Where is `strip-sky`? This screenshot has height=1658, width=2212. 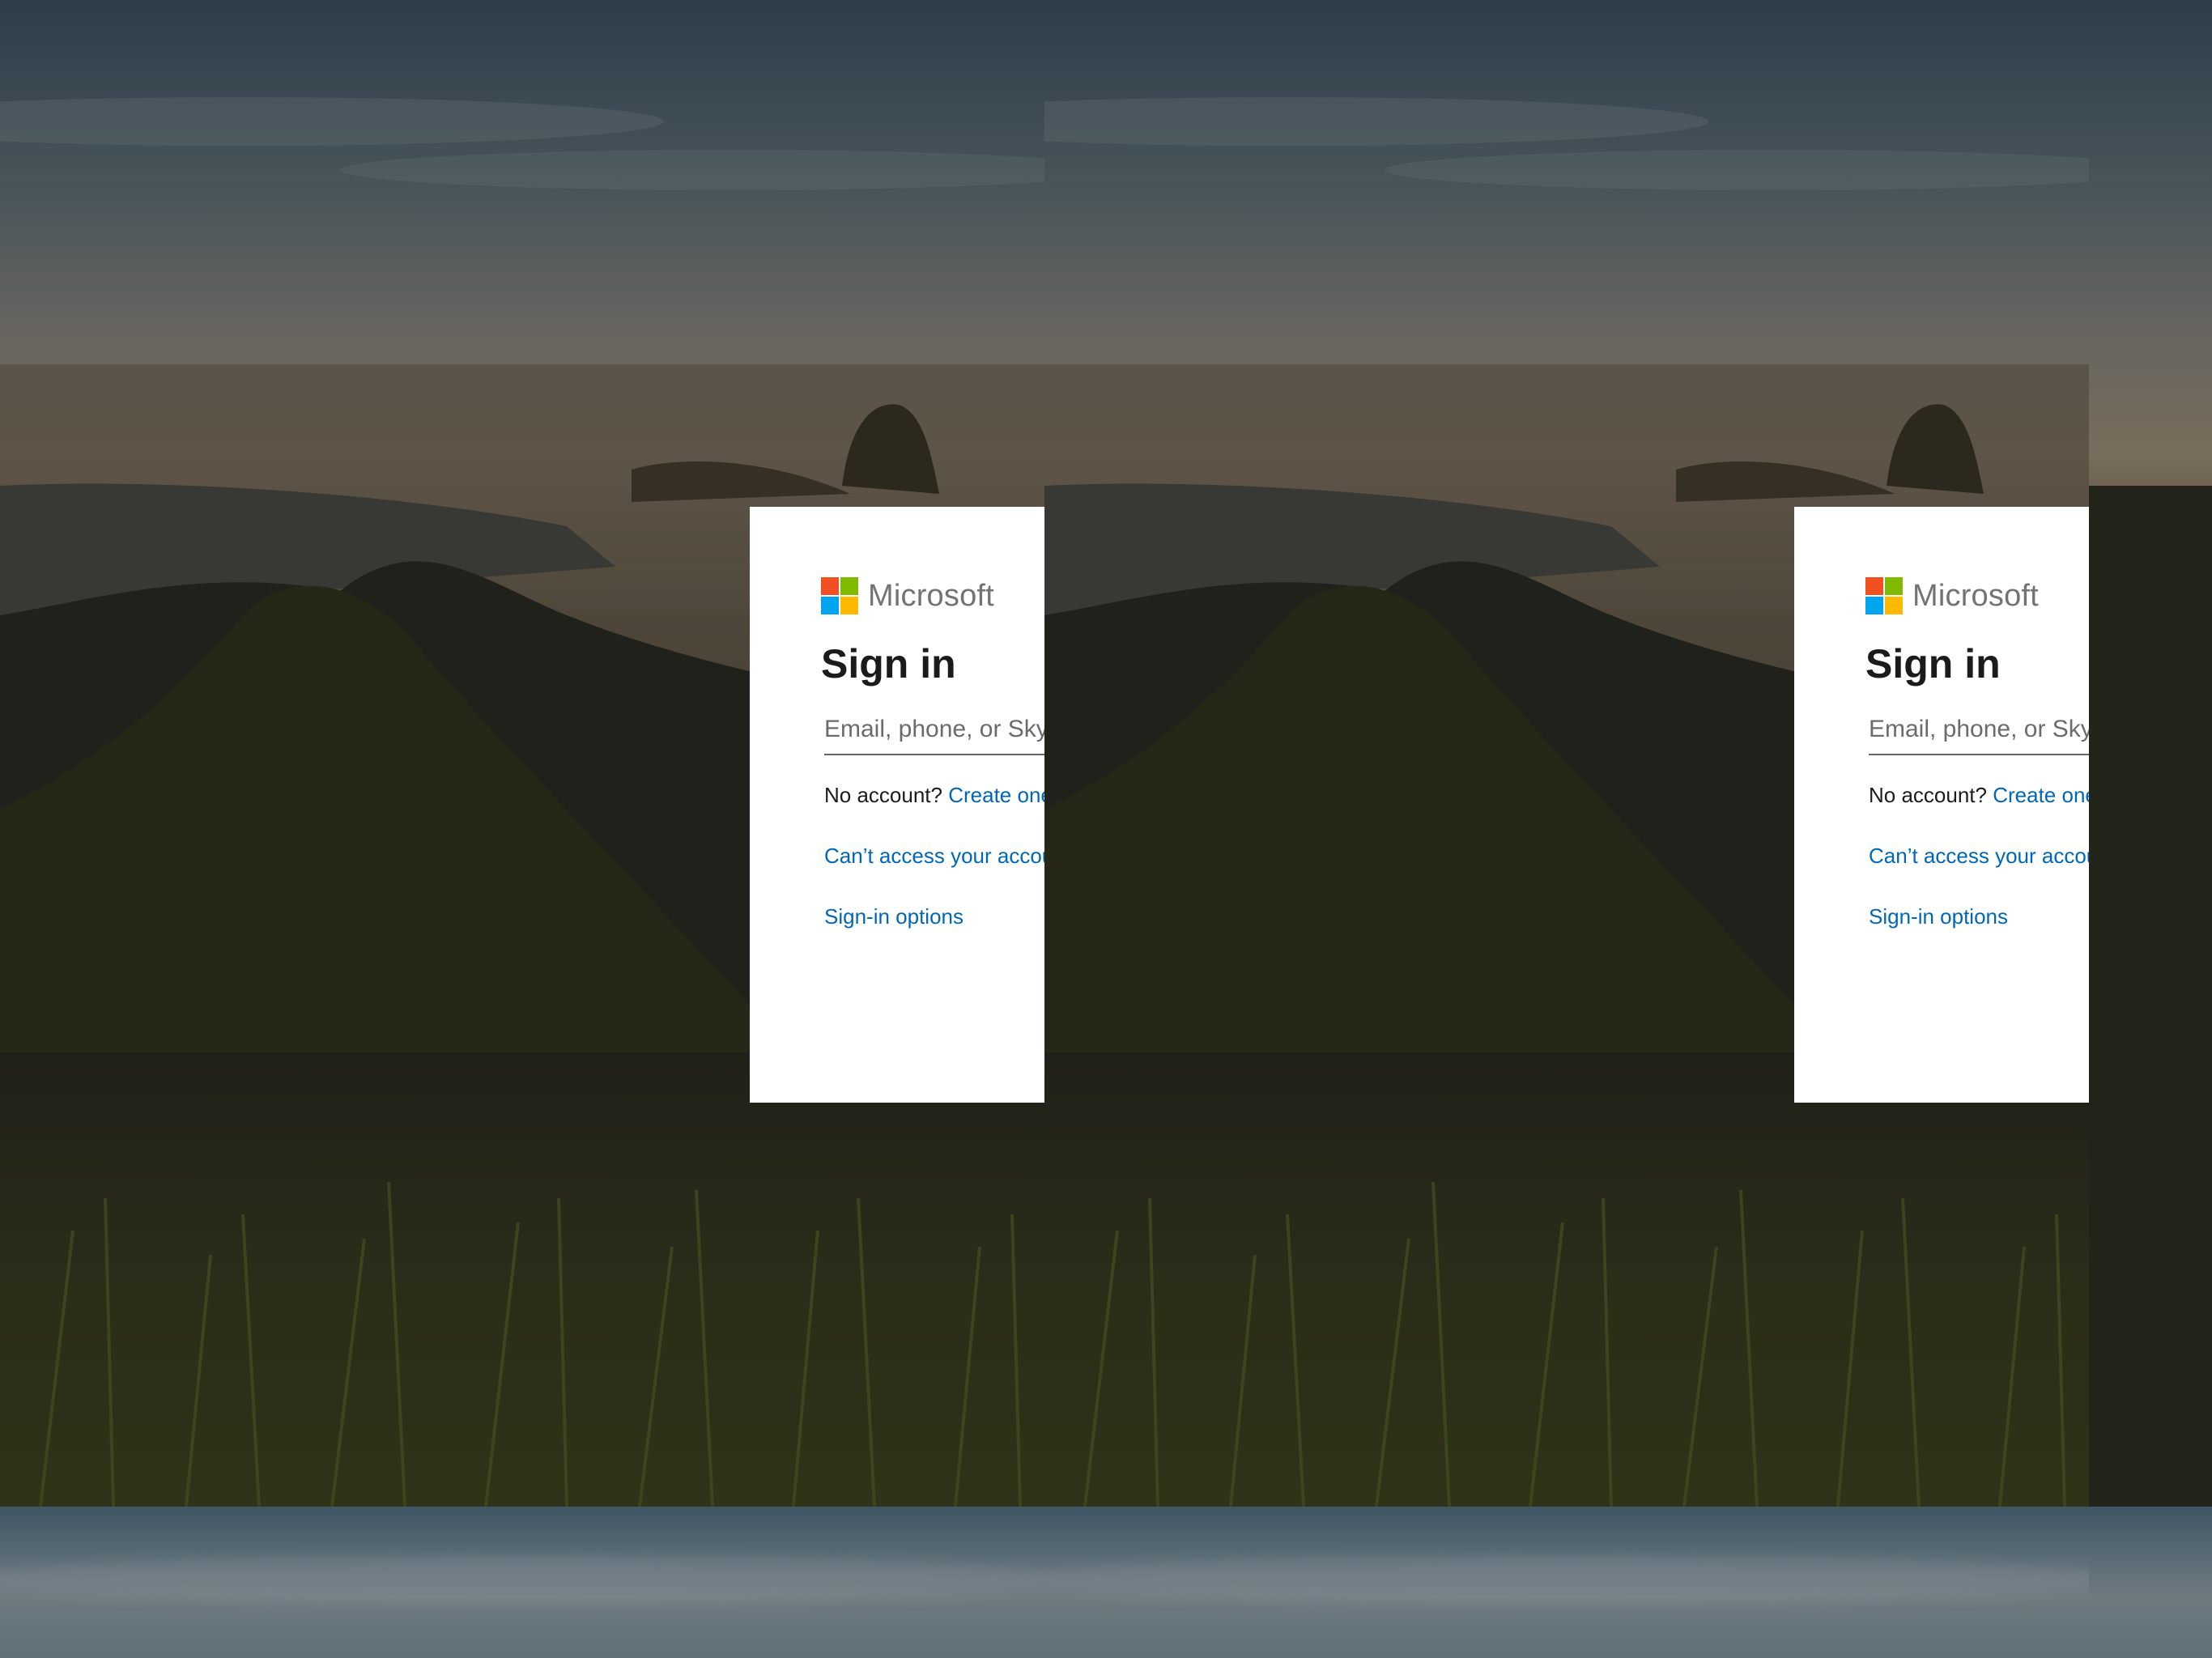 strip-sky is located at coordinates (2150, 1582).